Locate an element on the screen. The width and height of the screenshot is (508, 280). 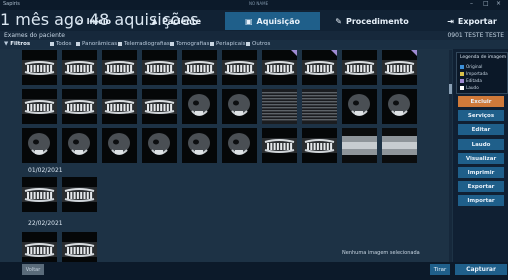
legend-item: Editada is located at coordinates (471, 80).